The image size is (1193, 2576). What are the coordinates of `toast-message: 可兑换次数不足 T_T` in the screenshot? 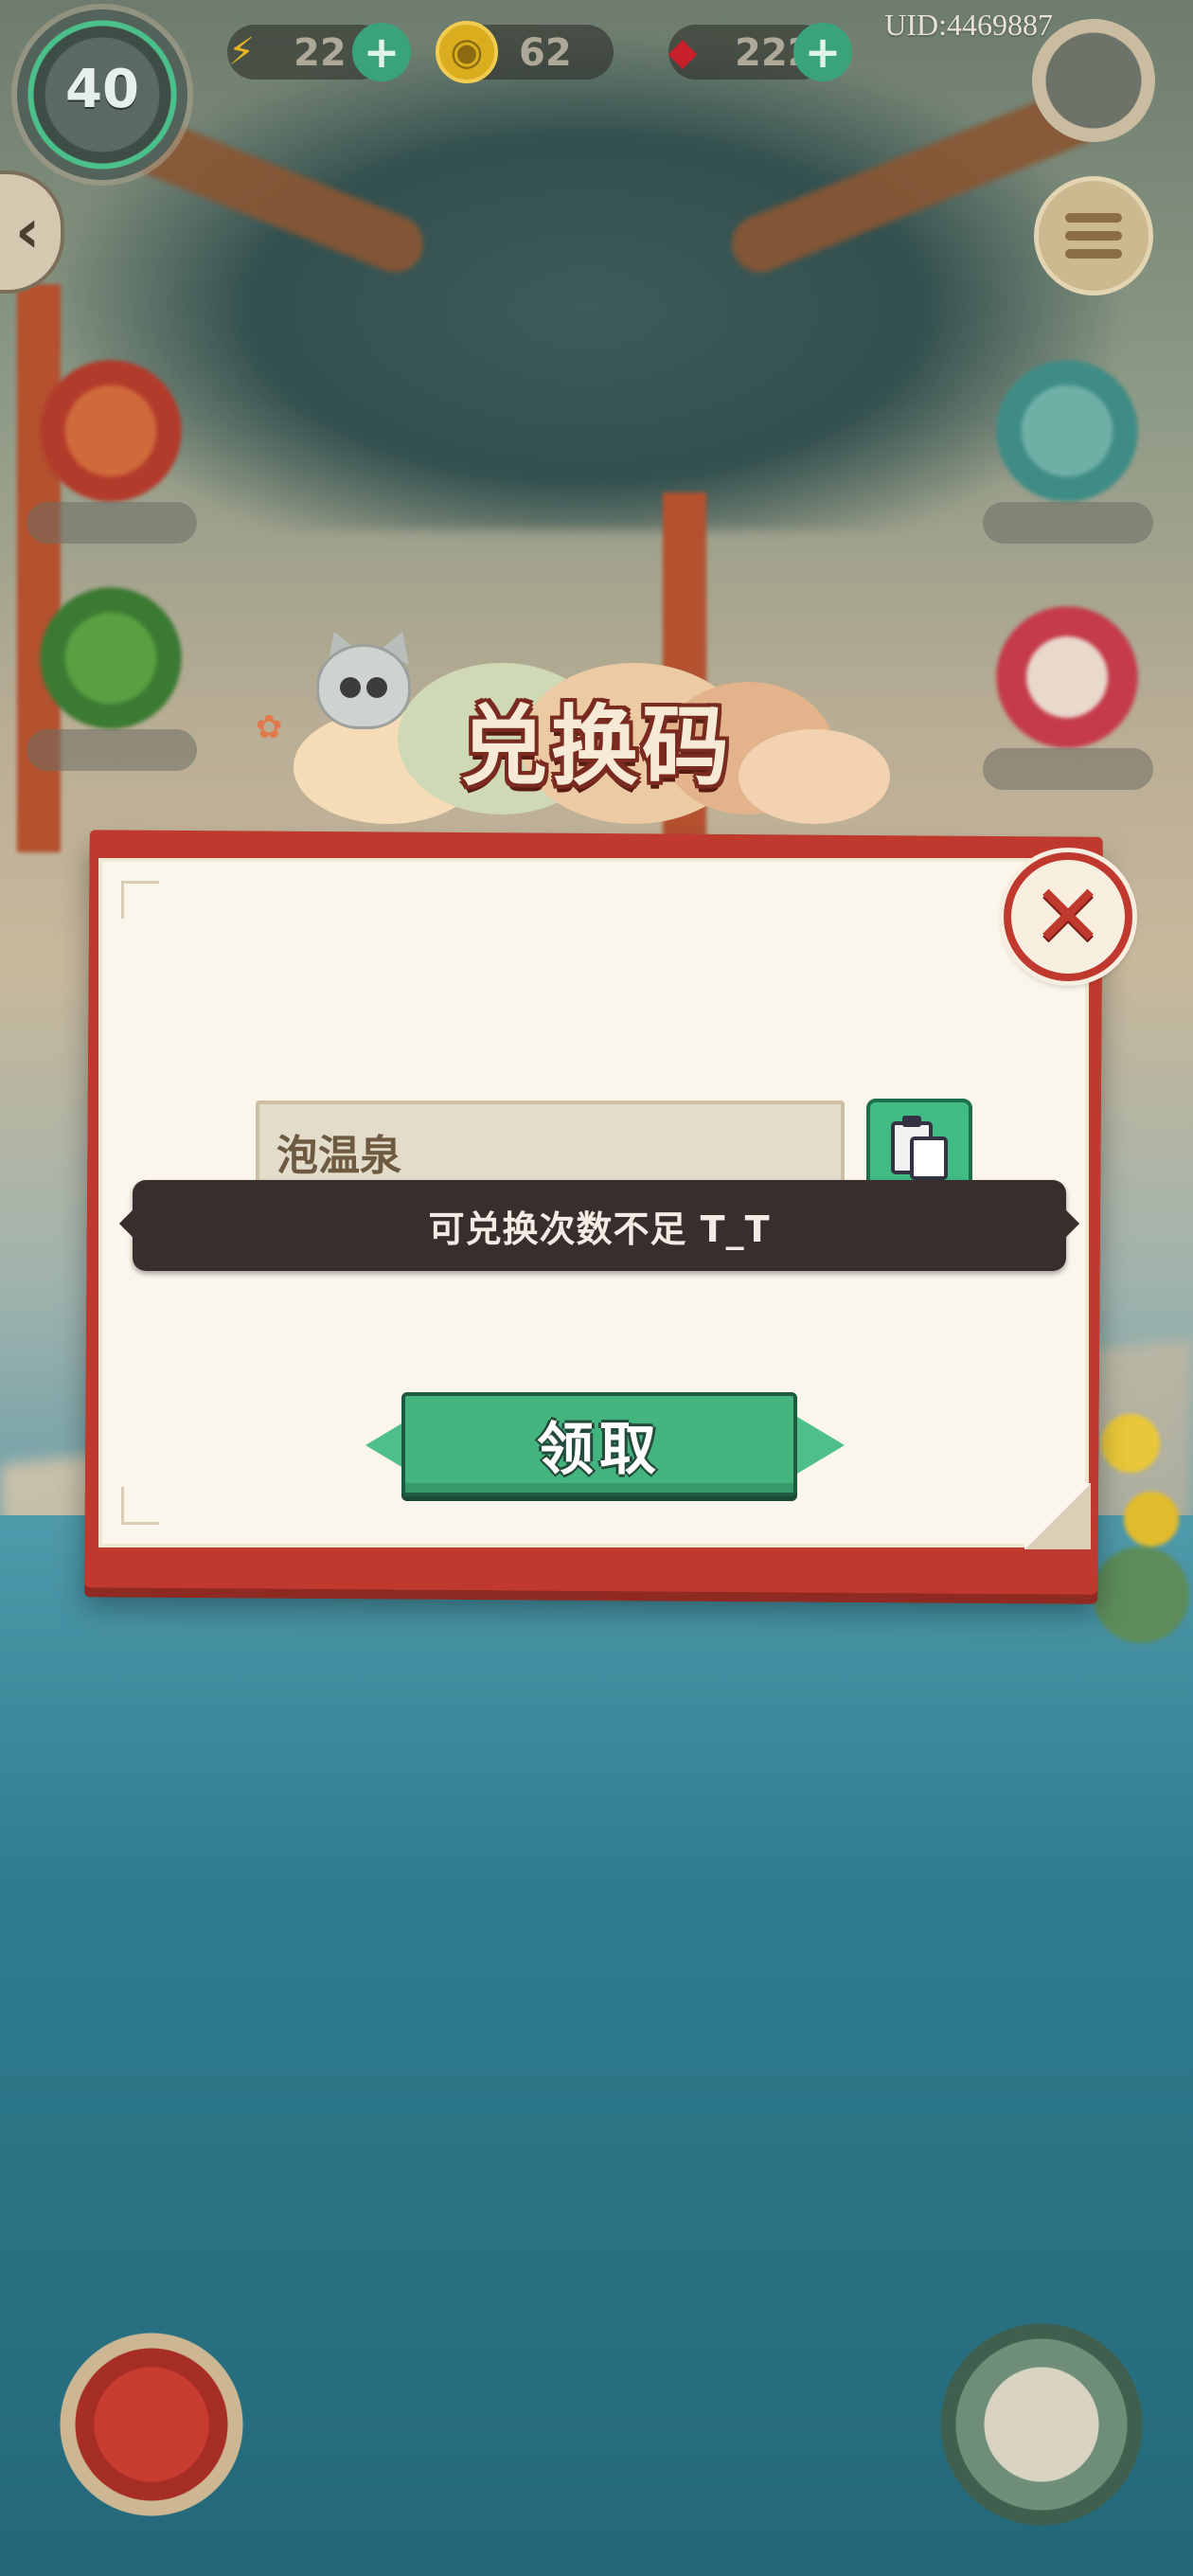 It's located at (599, 1225).